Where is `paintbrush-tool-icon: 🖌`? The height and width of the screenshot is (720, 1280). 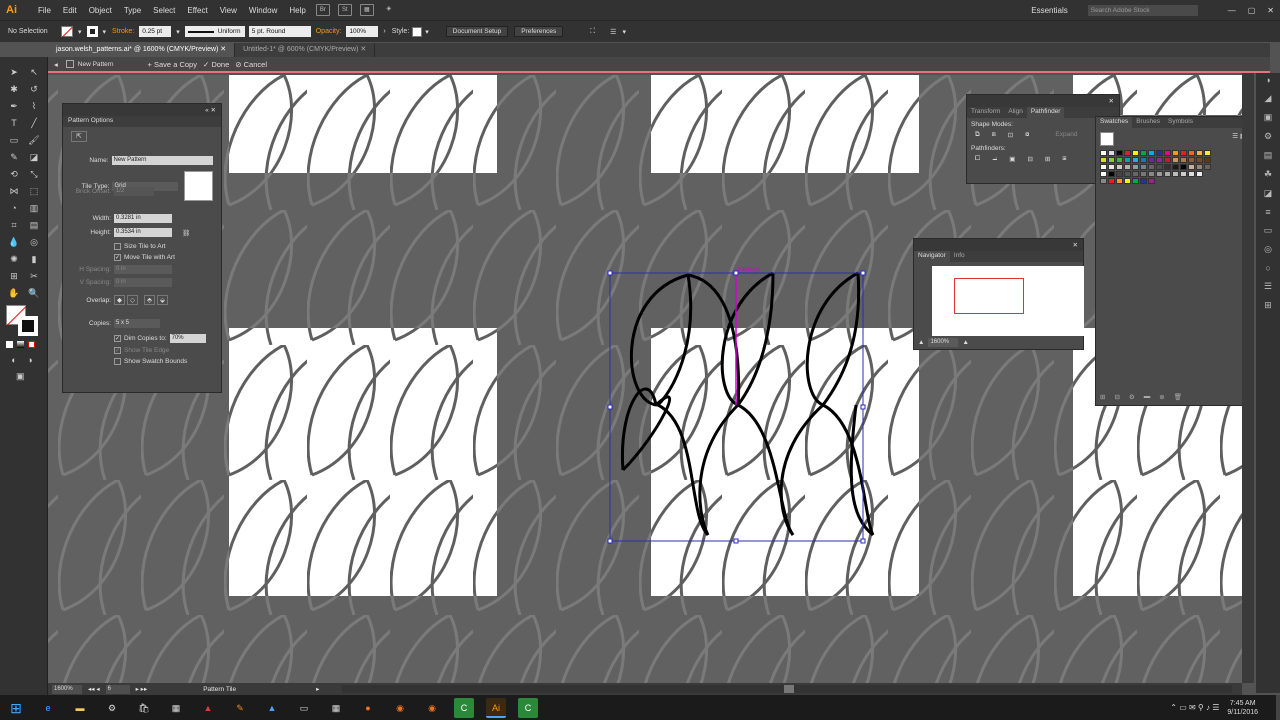 paintbrush-tool-icon: 🖌 is located at coordinates (34, 140).